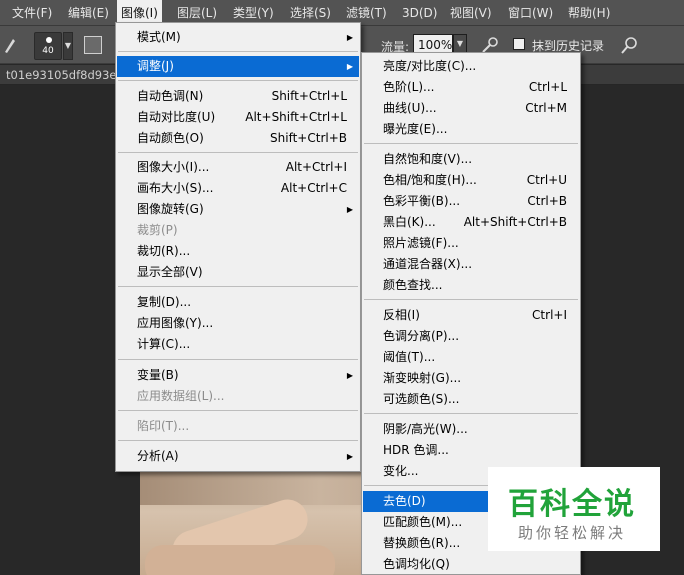 The image size is (684, 575). Describe the element at coordinates (32, 13) in the screenshot. I see `menu-file: 文件(F)` at that location.